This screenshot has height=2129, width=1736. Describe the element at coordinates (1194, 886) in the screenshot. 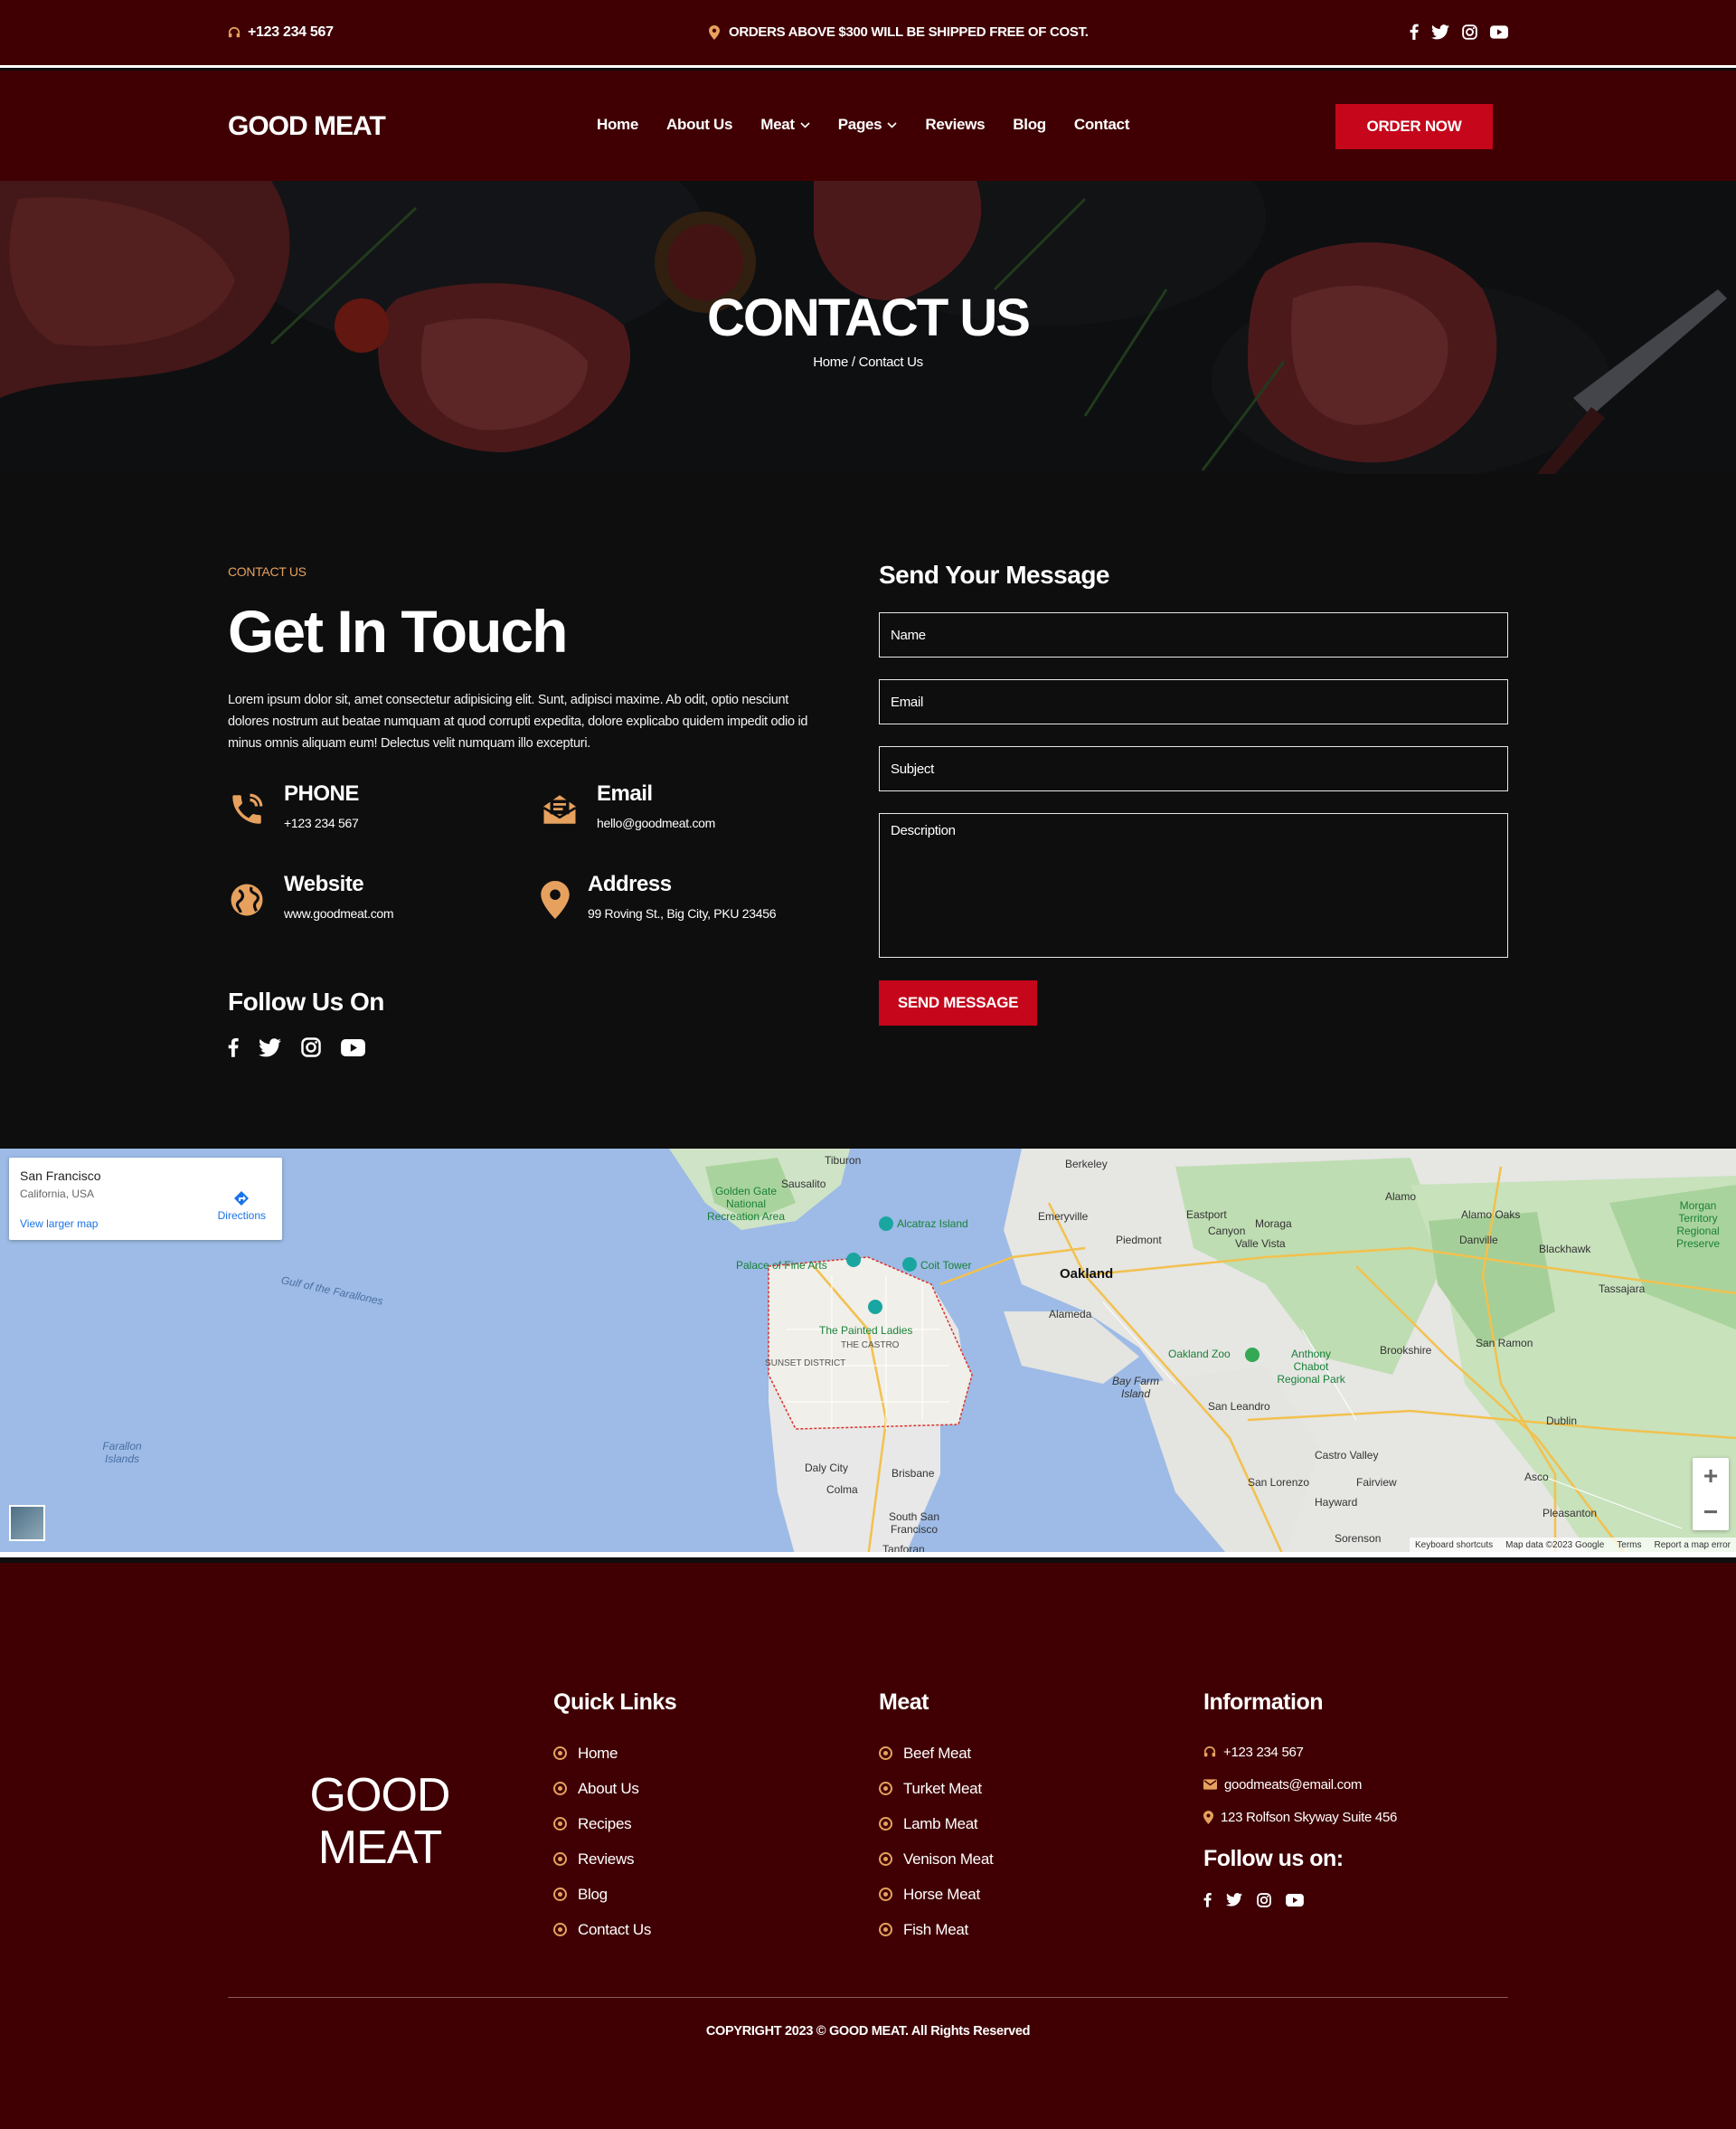

I see `description-textarea` at that location.